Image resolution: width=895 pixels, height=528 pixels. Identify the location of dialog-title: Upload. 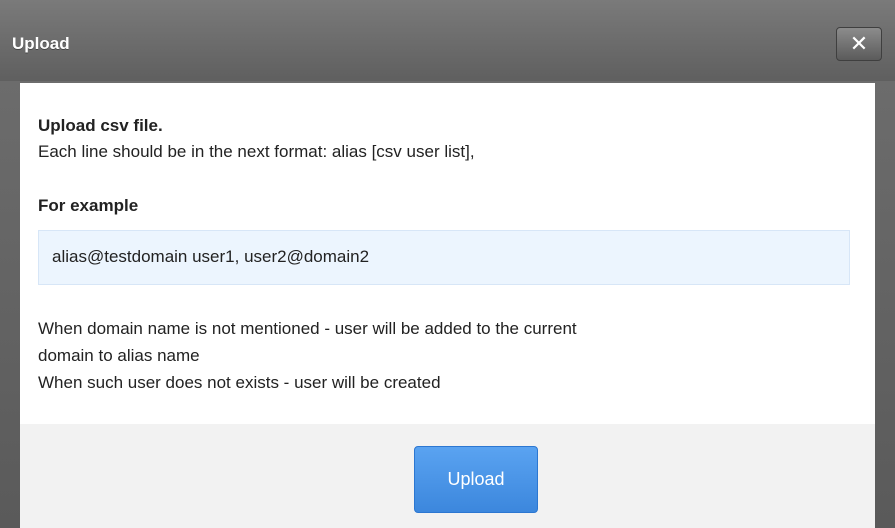
(41, 43).